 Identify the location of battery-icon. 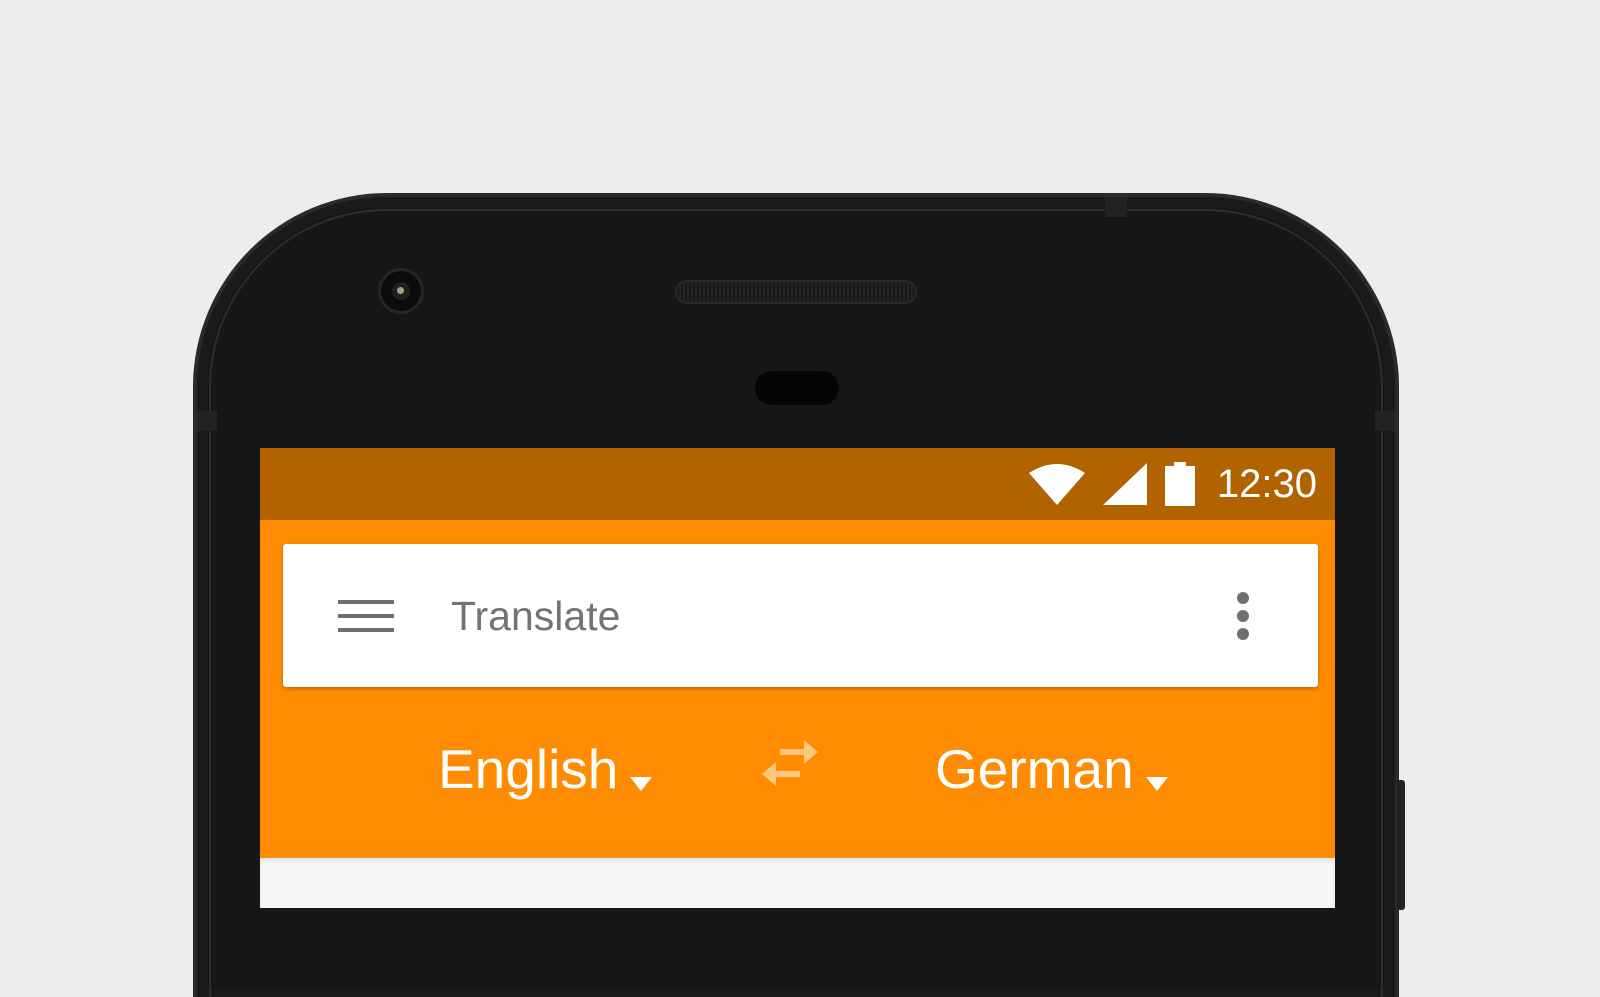
(1179, 484).